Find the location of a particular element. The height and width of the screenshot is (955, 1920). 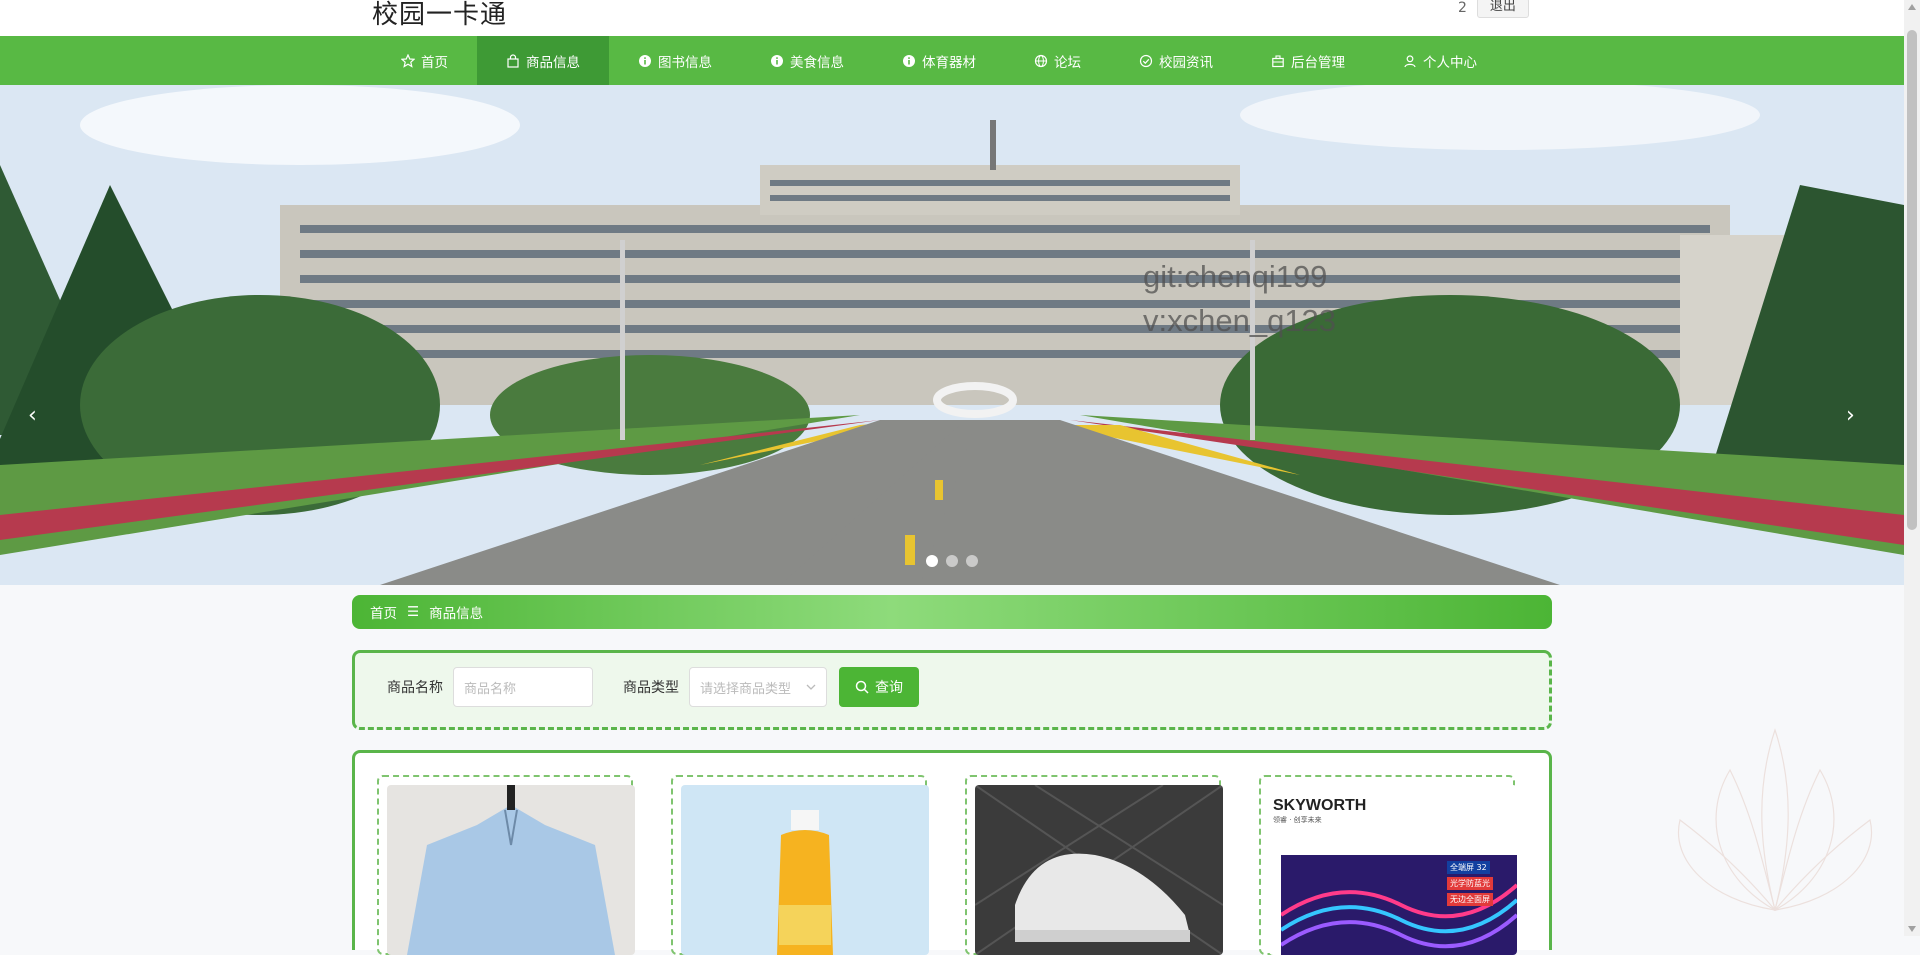

nav-item-label: 商品信息 is located at coordinates (553, 62).